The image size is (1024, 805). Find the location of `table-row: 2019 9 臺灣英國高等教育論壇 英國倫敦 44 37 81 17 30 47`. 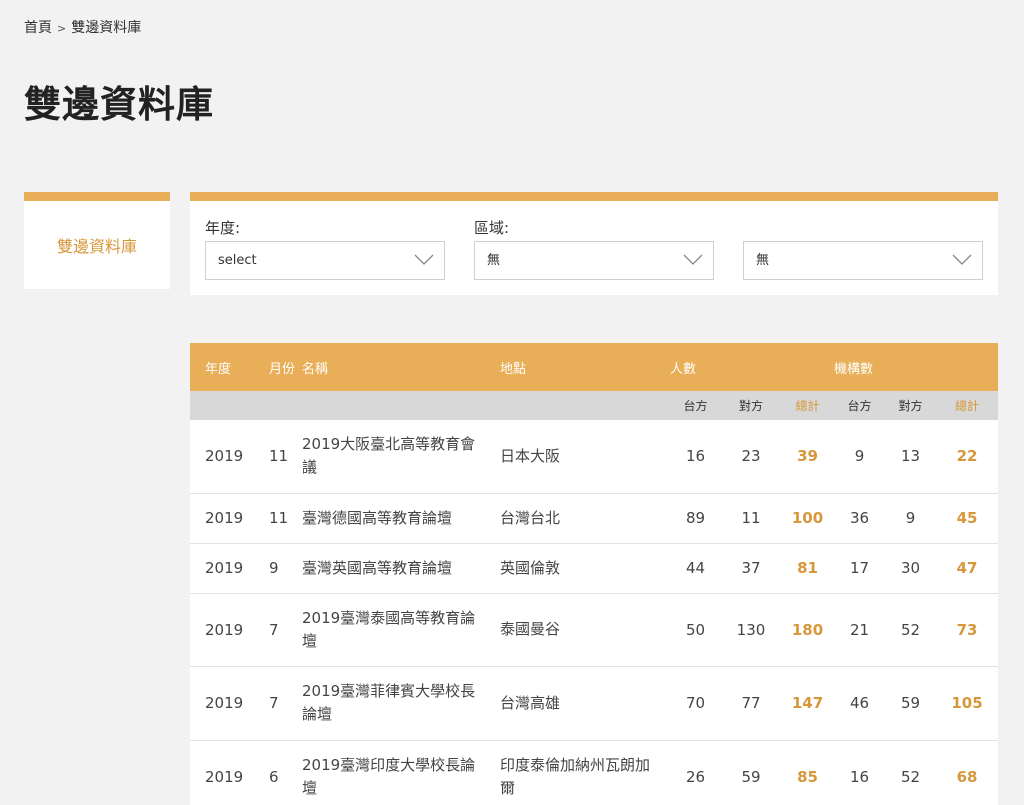

table-row: 2019 9 臺灣英國高等教育論壇 英國倫敦 44 37 81 17 30 47 is located at coordinates (594, 568).